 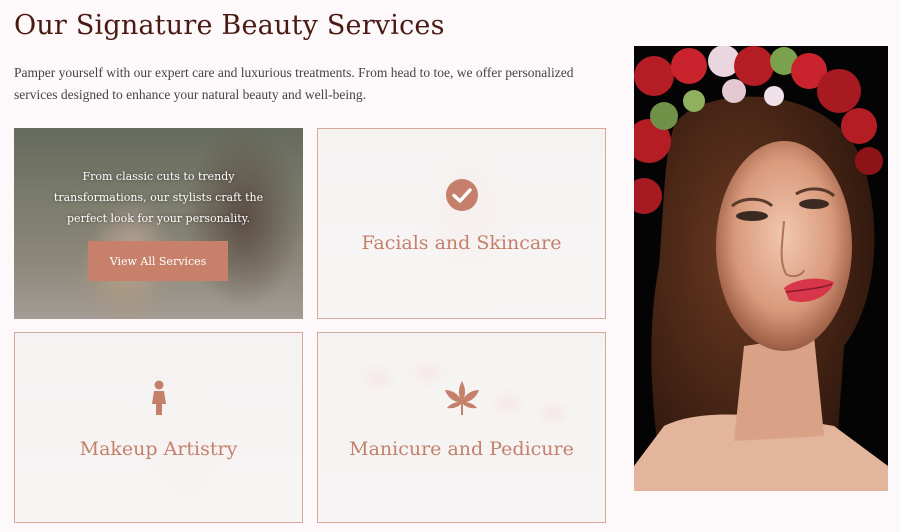 What do you see at coordinates (462, 400) in the screenshot?
I see `leaf-icon` at bounding box center [462, 400].